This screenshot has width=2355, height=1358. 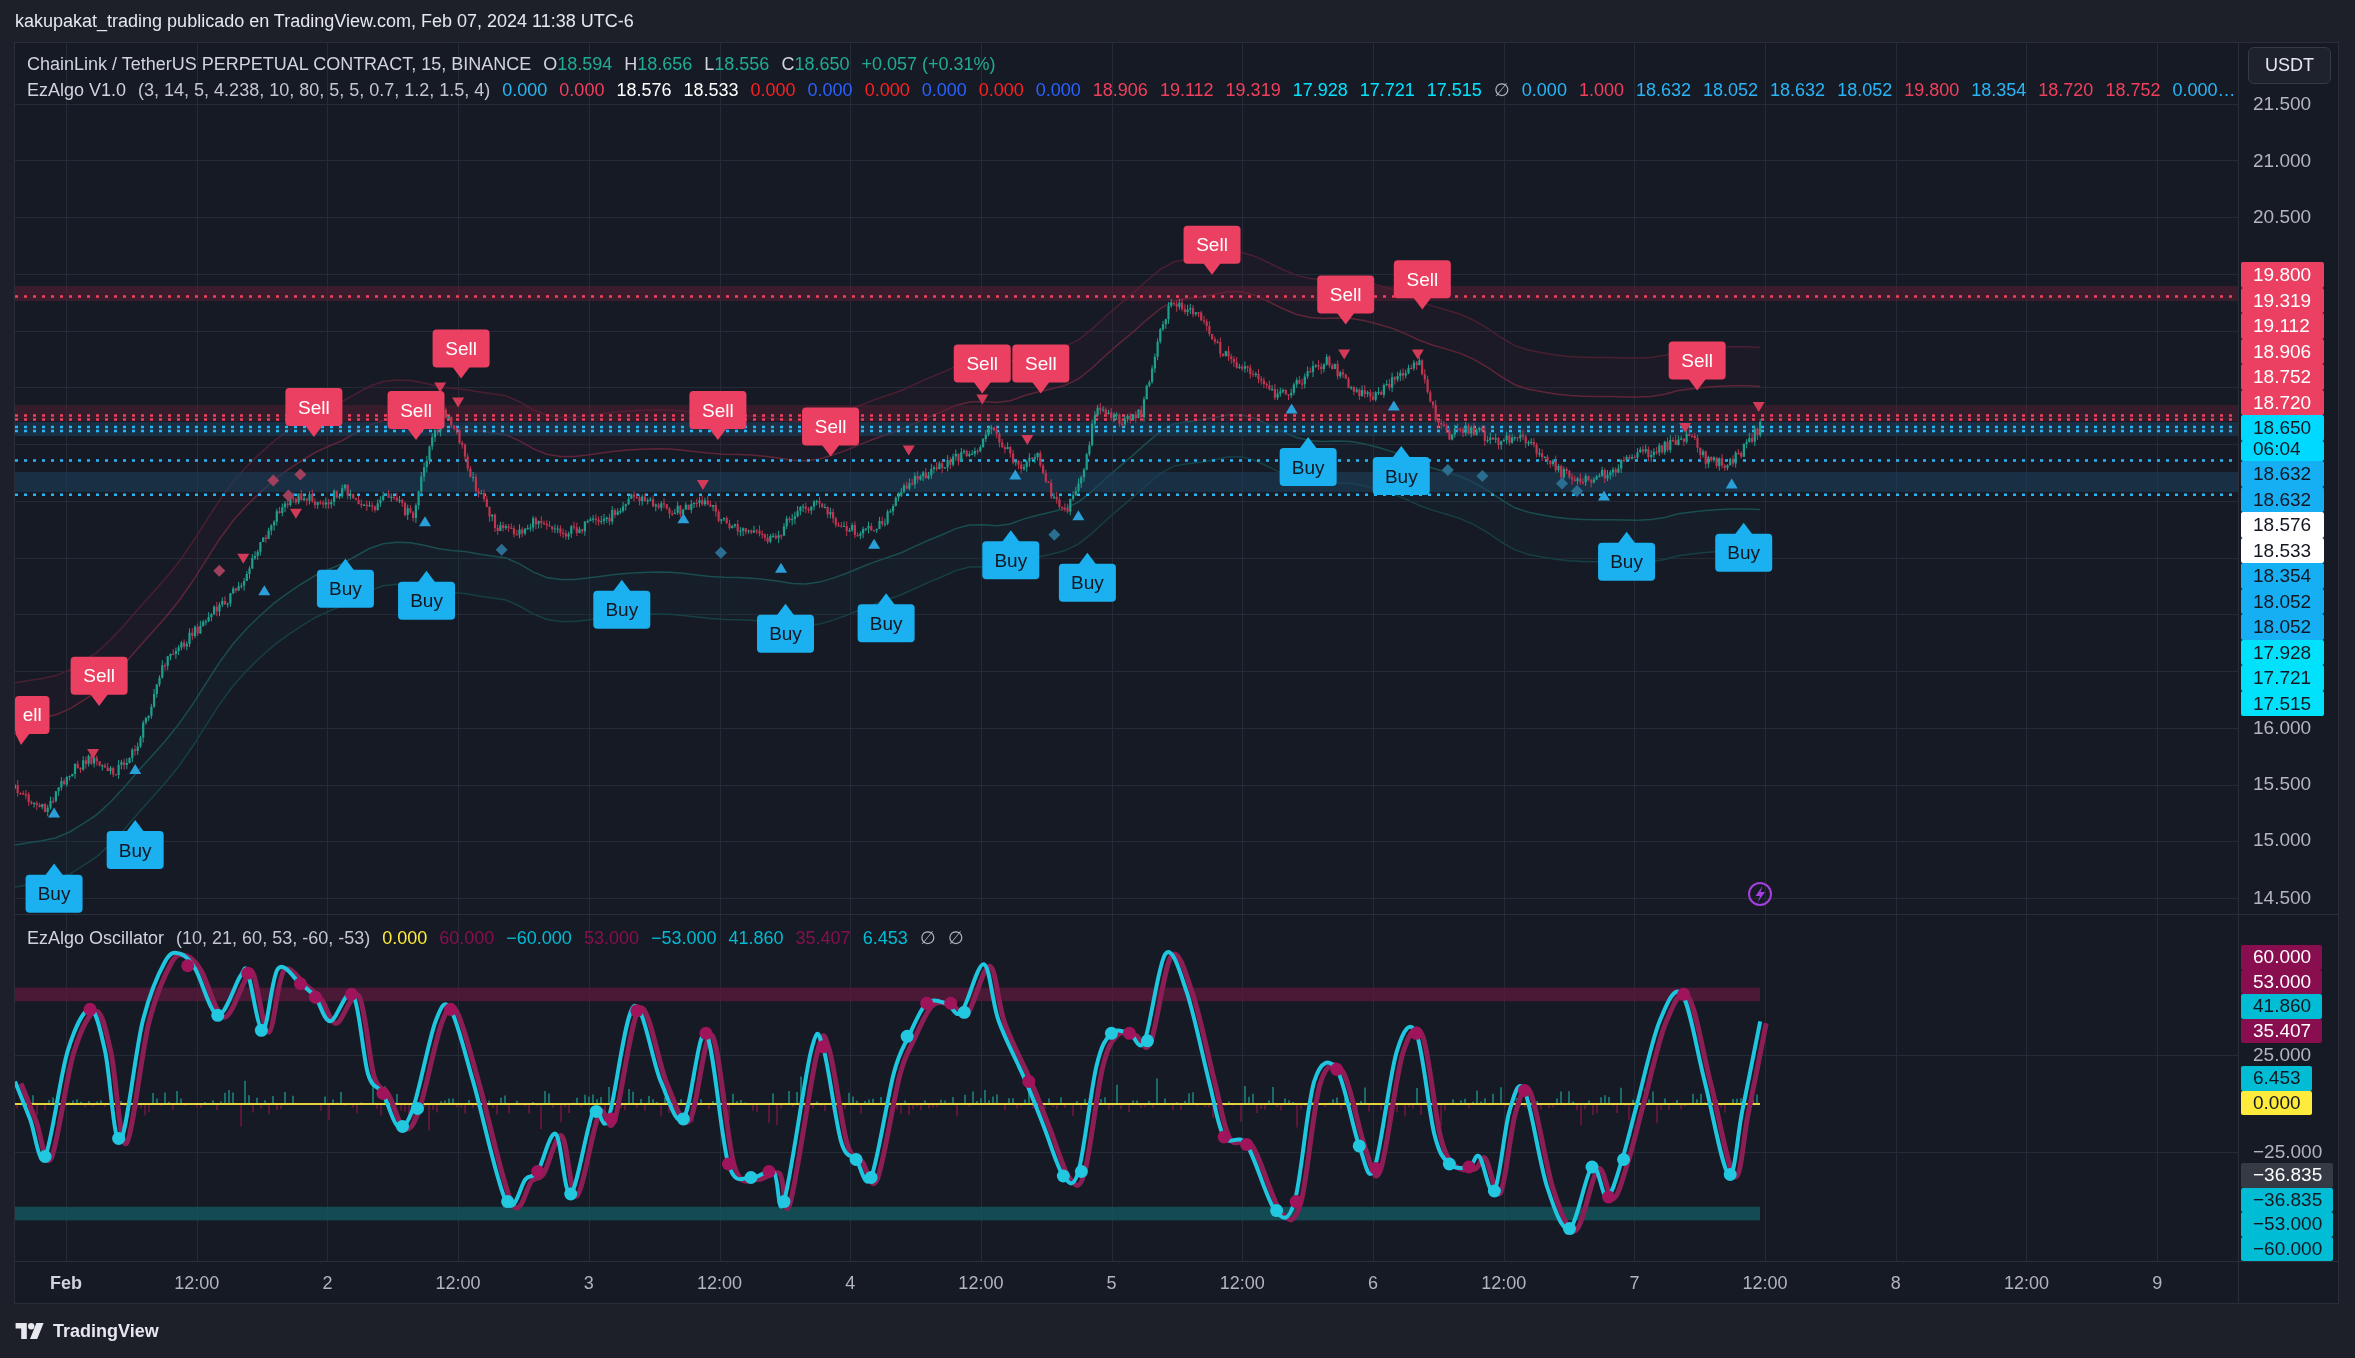 What do you see at coordinates (314, 90) in the screenshot?
I see `indicator-params: (3, 14, 5, 4.238, 10, 80, 5, 5, 0.7, 1.2, 1.5, 4)` at bounding box center [314, 90].